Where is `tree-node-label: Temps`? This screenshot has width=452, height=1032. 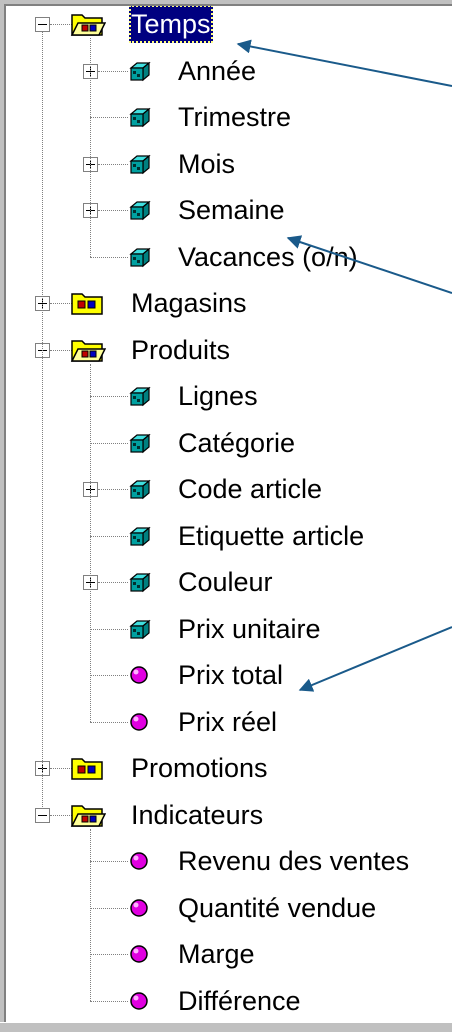 tree-node-label: Temps is located at coordinates (171, 24).